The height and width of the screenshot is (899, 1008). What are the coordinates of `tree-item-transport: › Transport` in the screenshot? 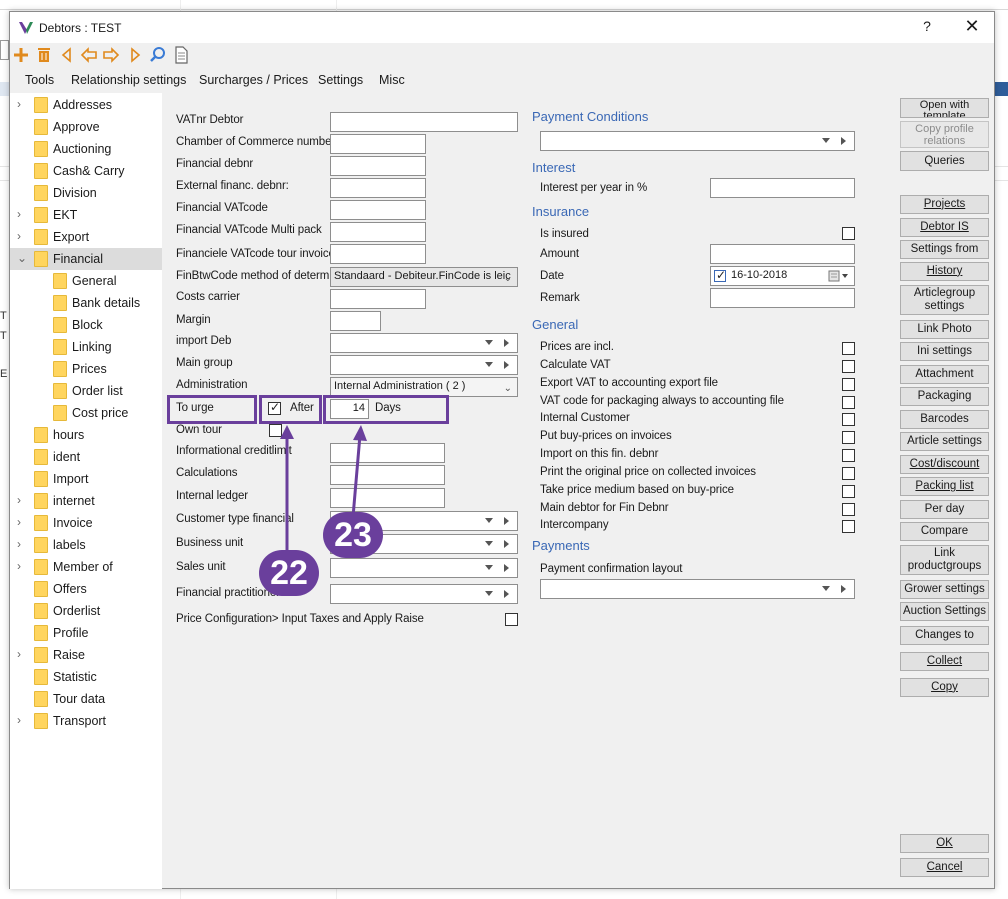 It's located at (86, 721).